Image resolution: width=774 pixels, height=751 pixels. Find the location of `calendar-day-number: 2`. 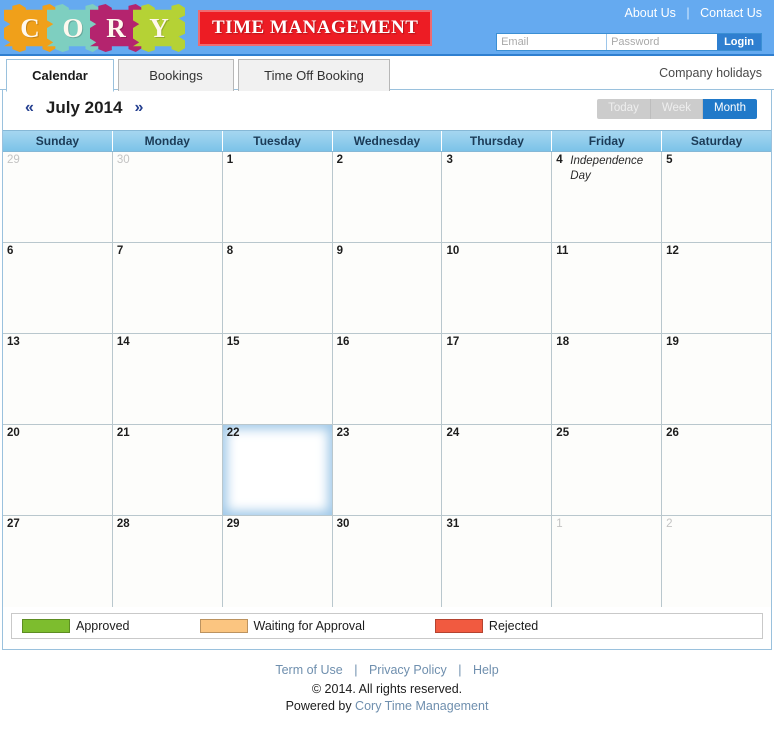

calendar-day-number: 2 is located at coordinates (339, 160).